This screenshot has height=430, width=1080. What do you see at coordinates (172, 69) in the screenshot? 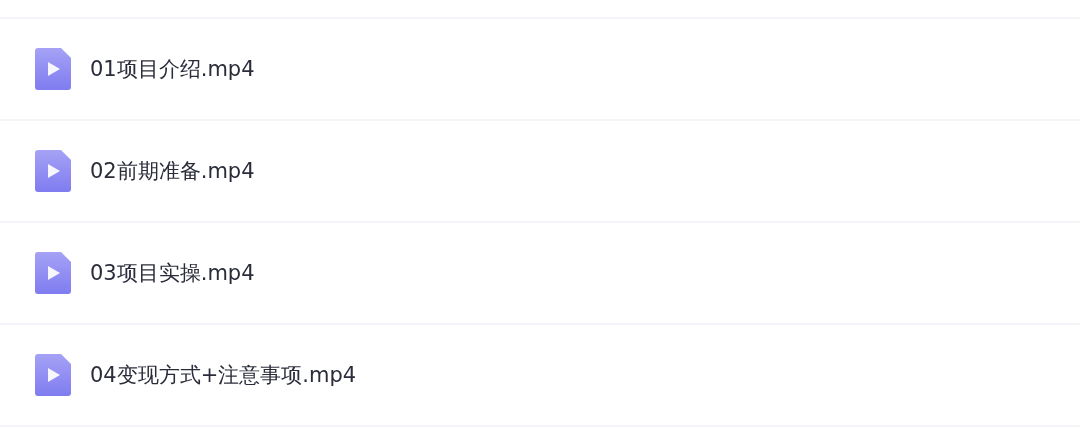
I see `file-name: 01项目介绍.mp4` at bounding box center [172, 69].